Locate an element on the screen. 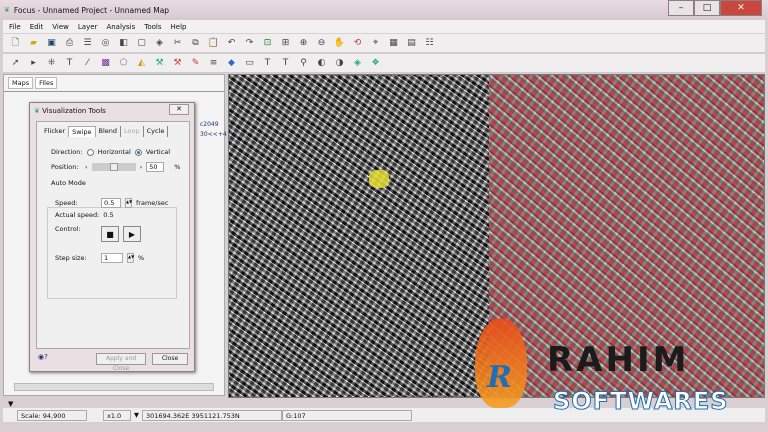  dialog-icon: ❦ is located at coordinates (37, 111).